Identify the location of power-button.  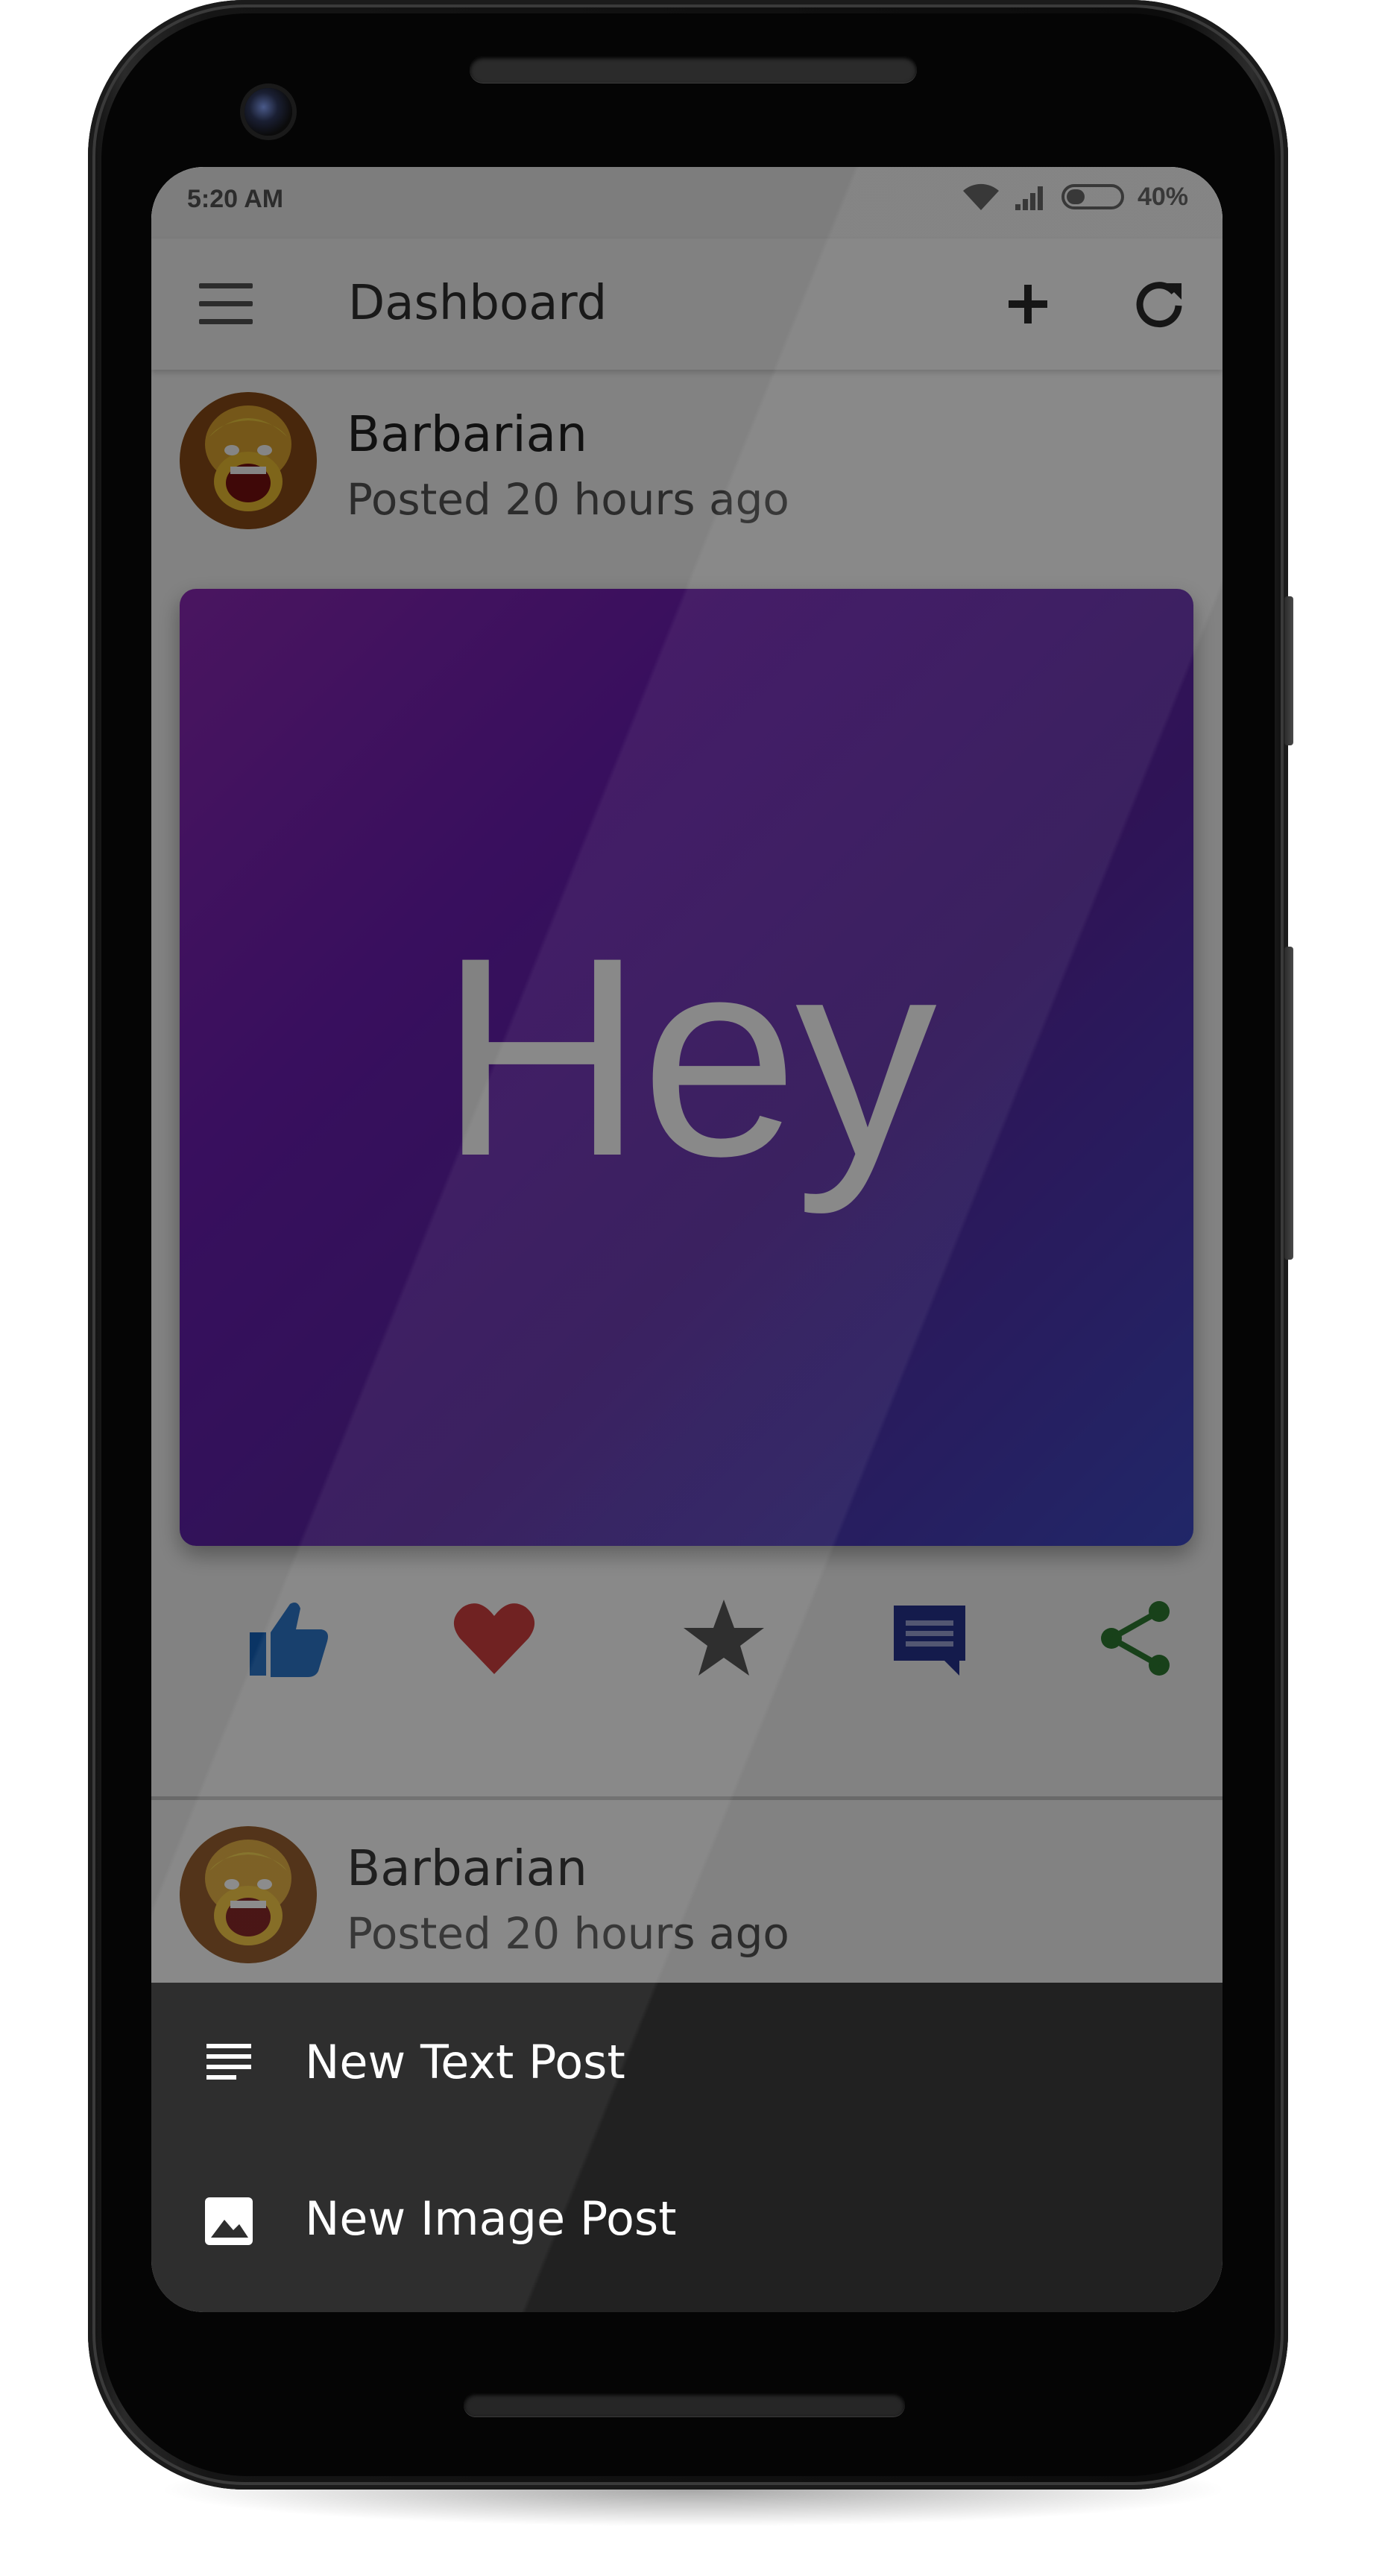
(1288, 671).